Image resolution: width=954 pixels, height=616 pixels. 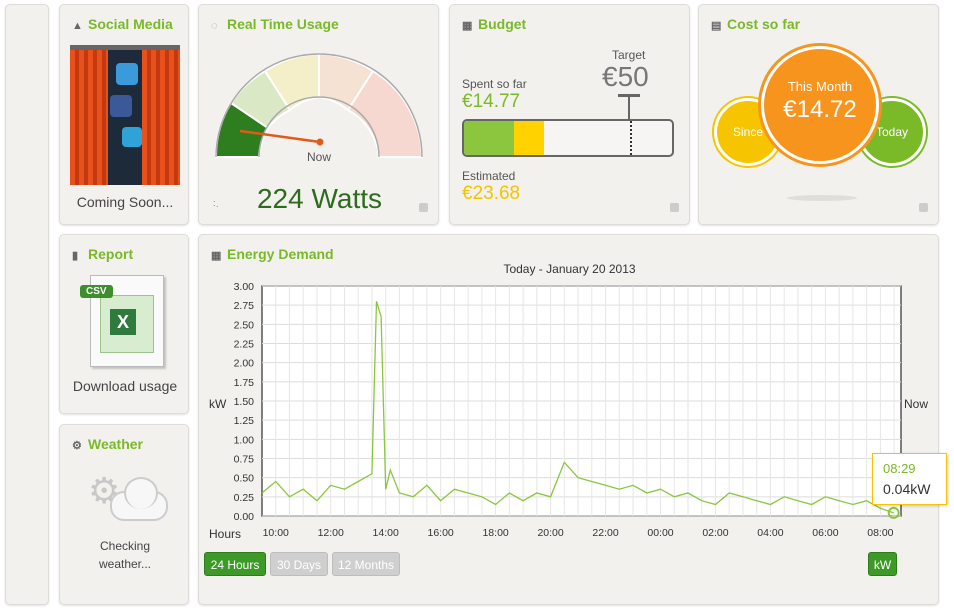 What do you see at coordinates (467, 26) in the screenshot?
I see `calculator-icon: ▦` at bounding box center [467, 26].